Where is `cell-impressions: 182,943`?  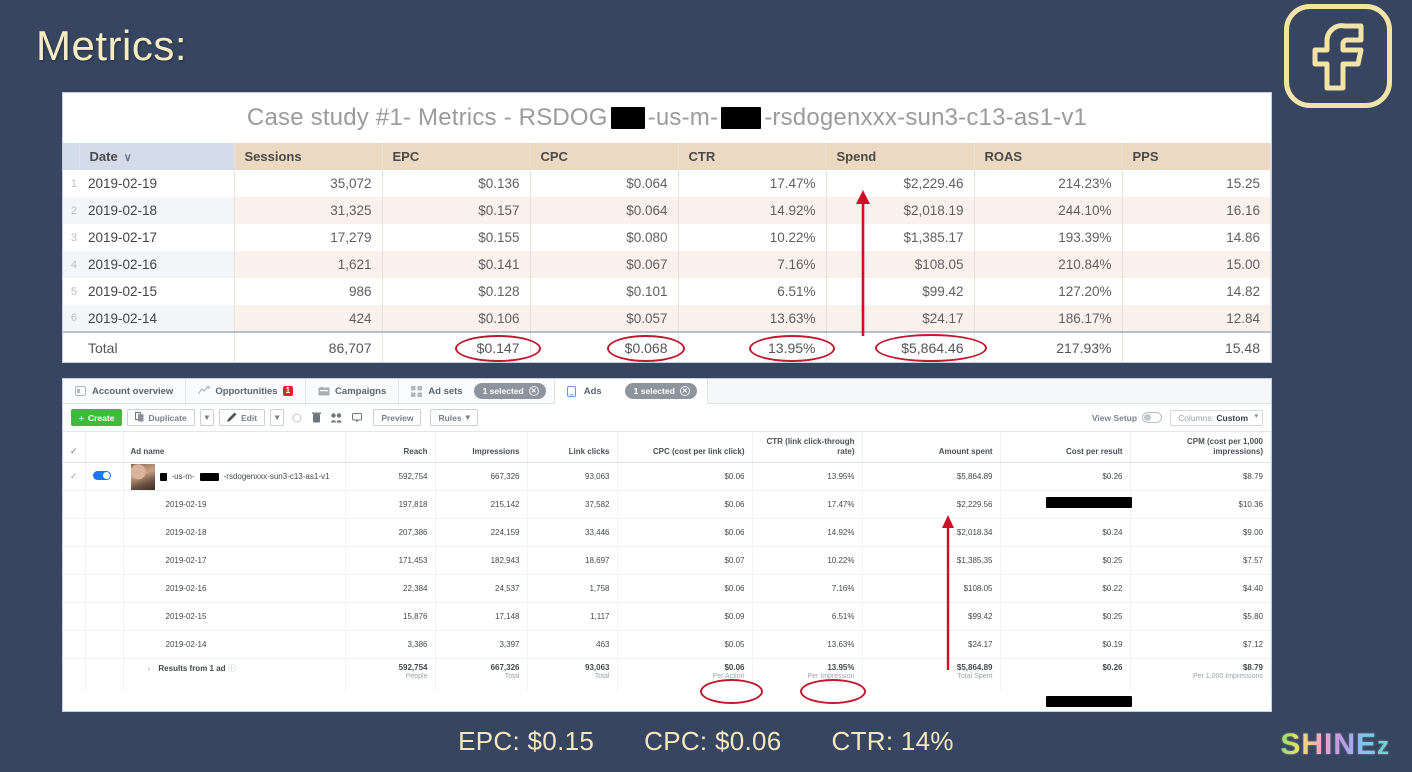
cell-impressions: 182,943 is located at coordinates (481, 560).